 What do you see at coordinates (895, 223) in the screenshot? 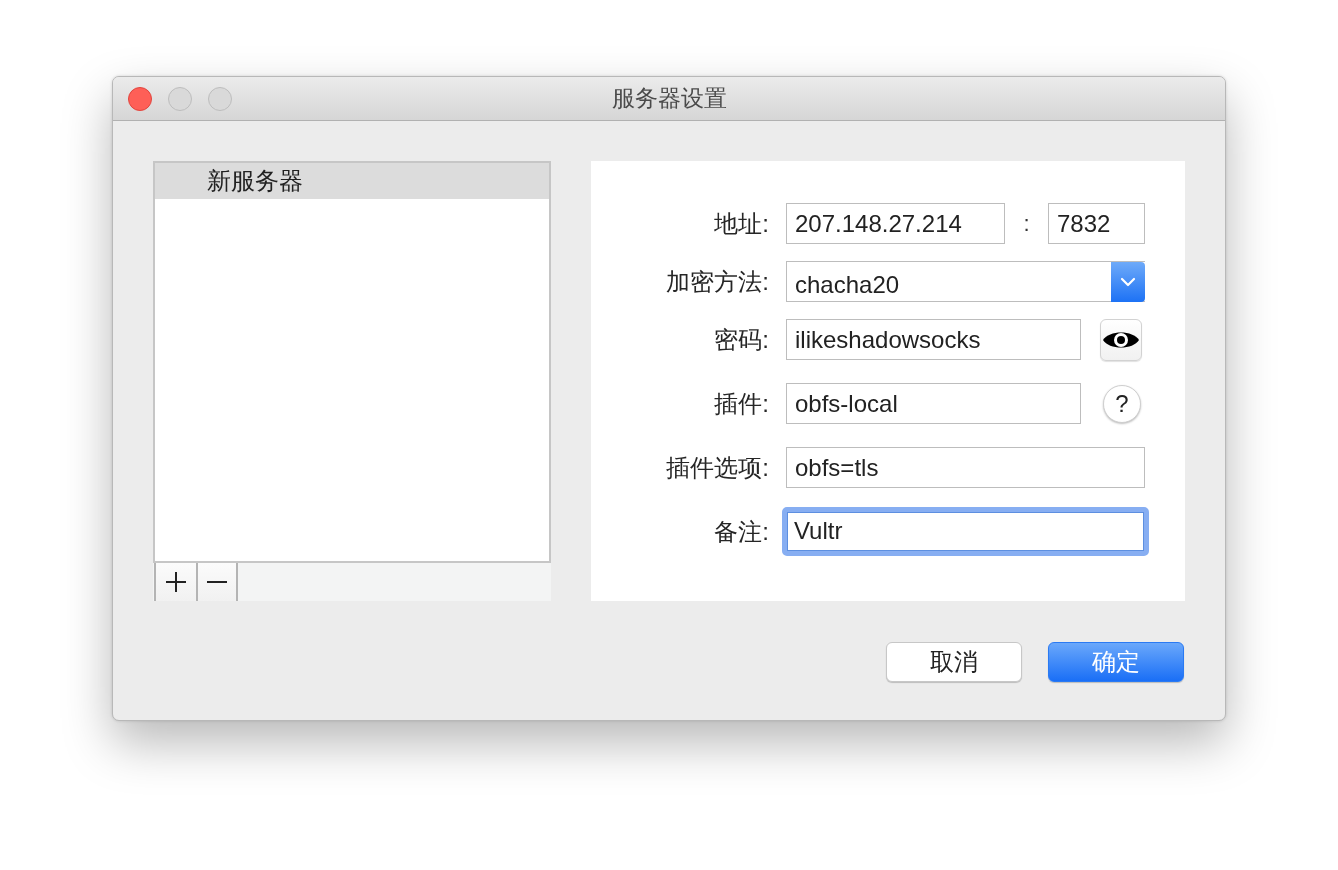
I see `address-field: 207.148.27.214` at bounding box center [895, 223].